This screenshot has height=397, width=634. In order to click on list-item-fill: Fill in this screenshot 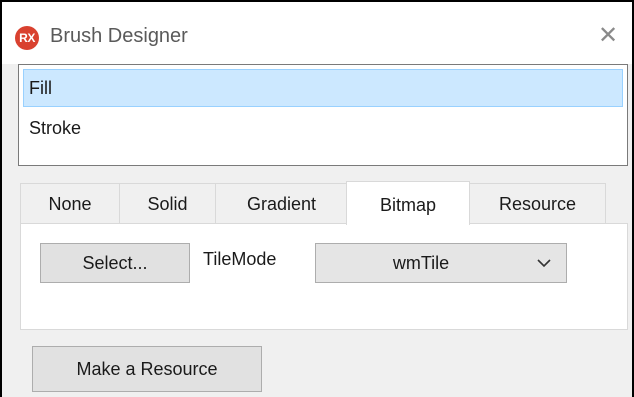, I will do `click(323, 88)`.